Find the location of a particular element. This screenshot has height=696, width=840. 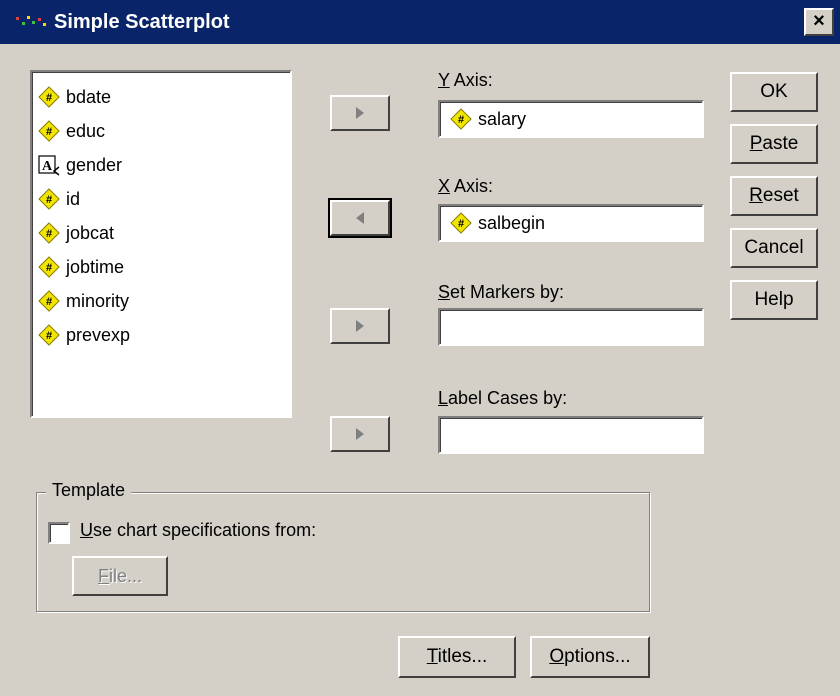

help-button: Help is located at coordinates (774, 300).